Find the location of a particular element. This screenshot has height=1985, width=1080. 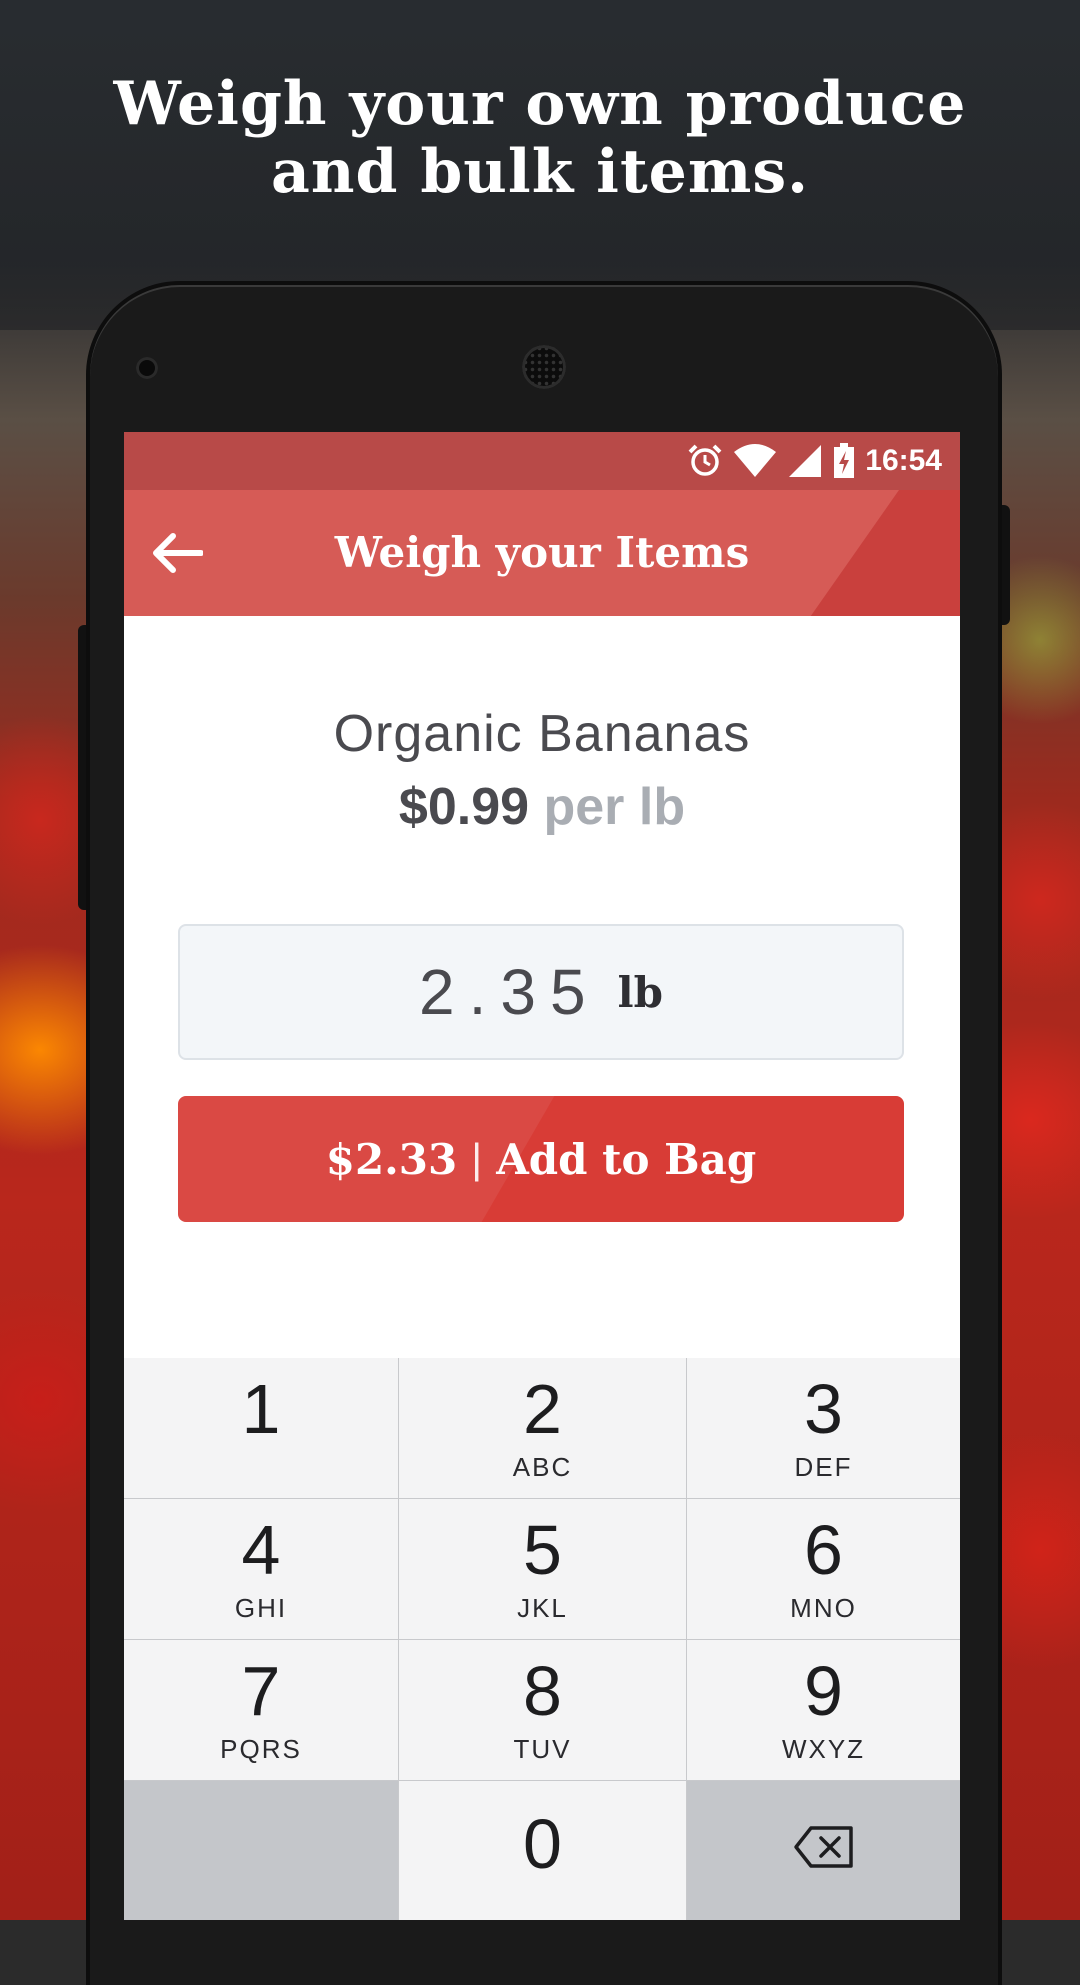

backspace-key is located at coordinates (823, 1850).